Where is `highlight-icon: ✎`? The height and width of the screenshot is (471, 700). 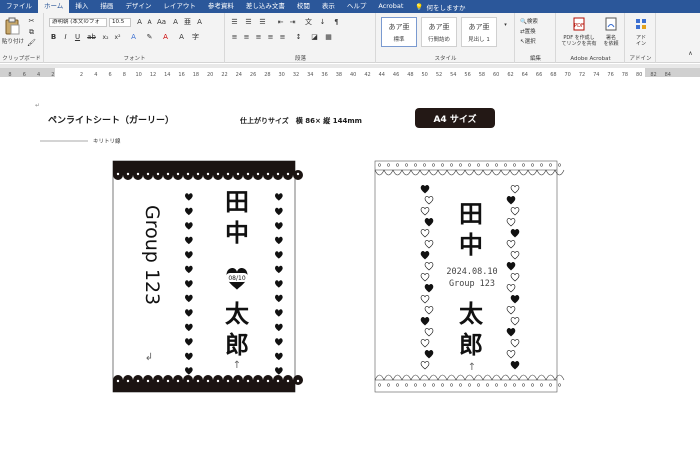 highlight-icon: ✎ is located at coordinates (149, 37).